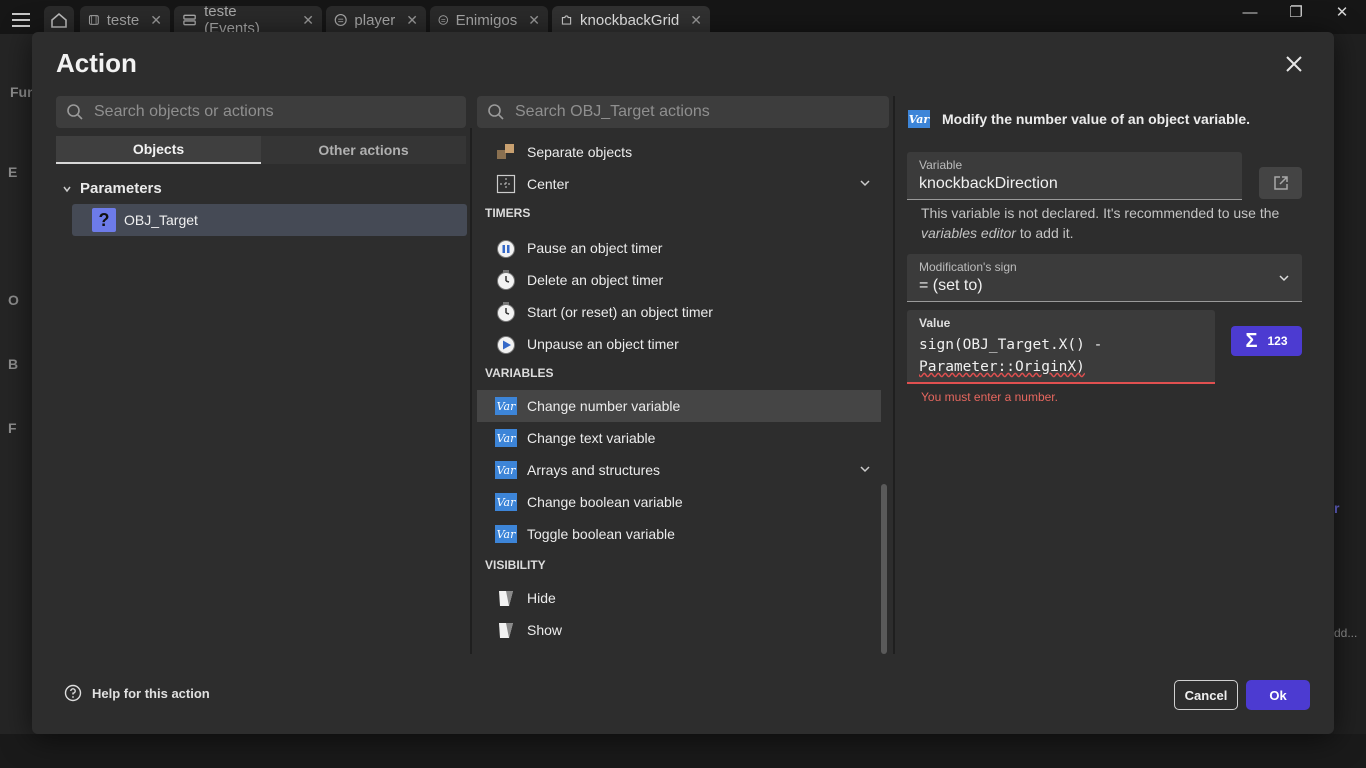 This screenshot has width=1366, height=768. Describe the element at coordinates (951, 285) in the screenshot. I see `sign-value: = (set to)` at that location.